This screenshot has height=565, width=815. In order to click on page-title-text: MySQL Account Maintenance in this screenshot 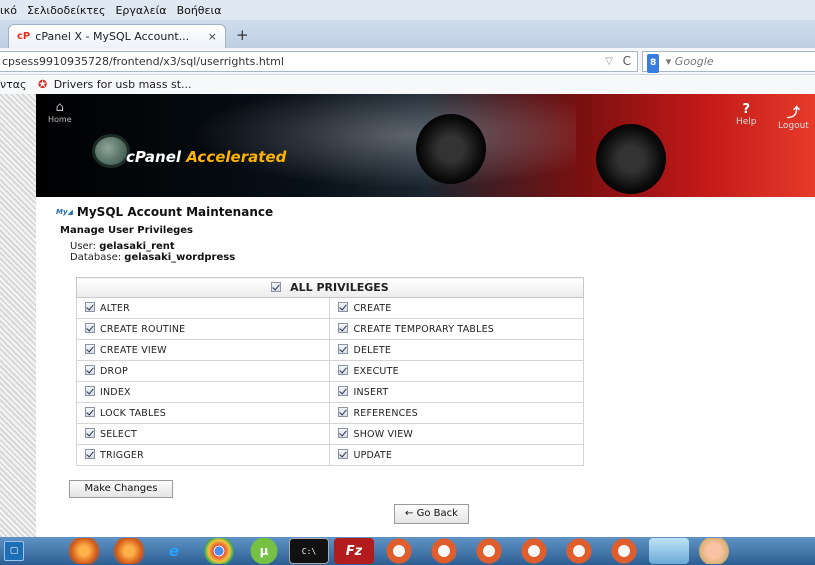, I will do `click(175, 212)`.